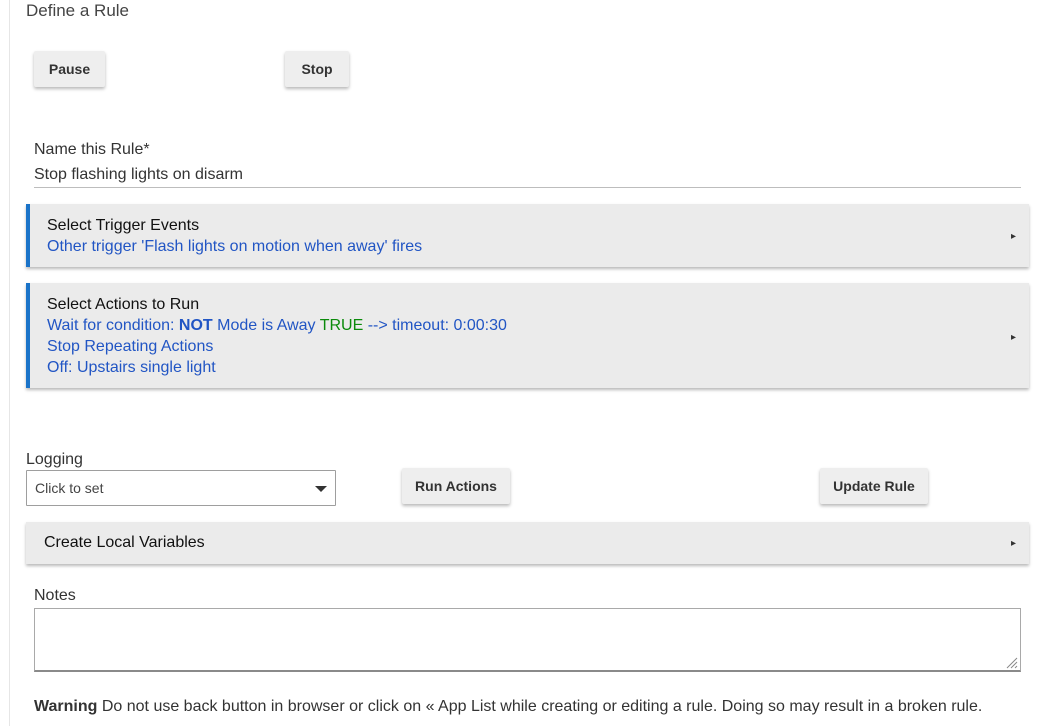 The width and height of the screenshot is (1040, 726). What do you see at coordinates (527, 175) in the screenshot?
I see `rule-name-input` at bounding box center [527, 175].